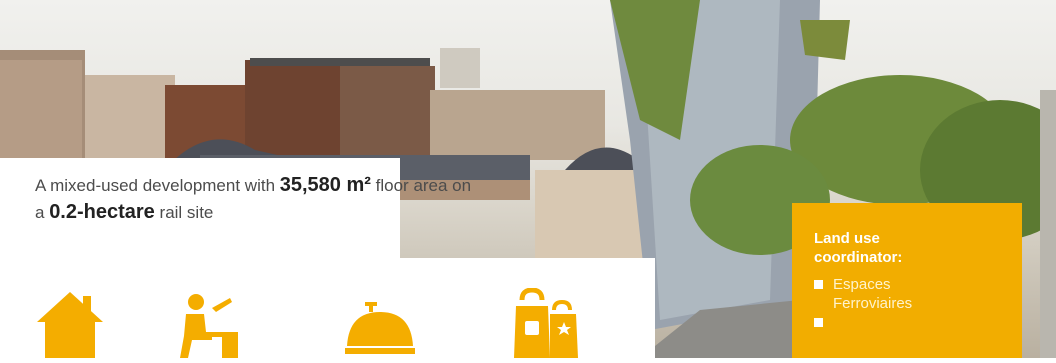 The width and height of the screenshot is (1056, 363). Describe the element at coordinates (918, 294) in the screenshot. I see `coordinator-item: Espaces Ferroviaires` at that location.